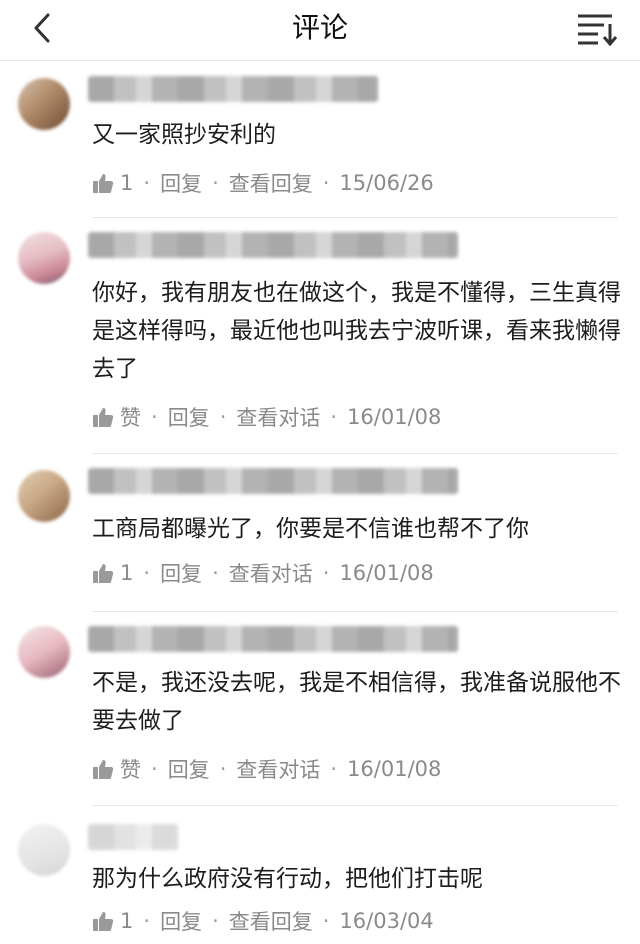 Image resolution: width=640 pixels, height=944 pixels. I want to click on comment-text: 那为什么政府没有行动，把他们打击呢, so click(287, 879).